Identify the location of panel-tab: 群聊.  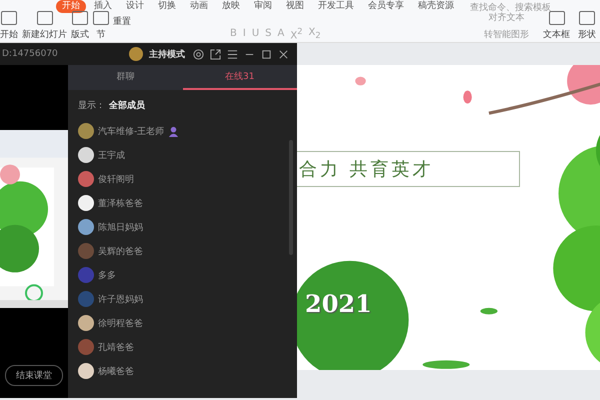
(125, 77).